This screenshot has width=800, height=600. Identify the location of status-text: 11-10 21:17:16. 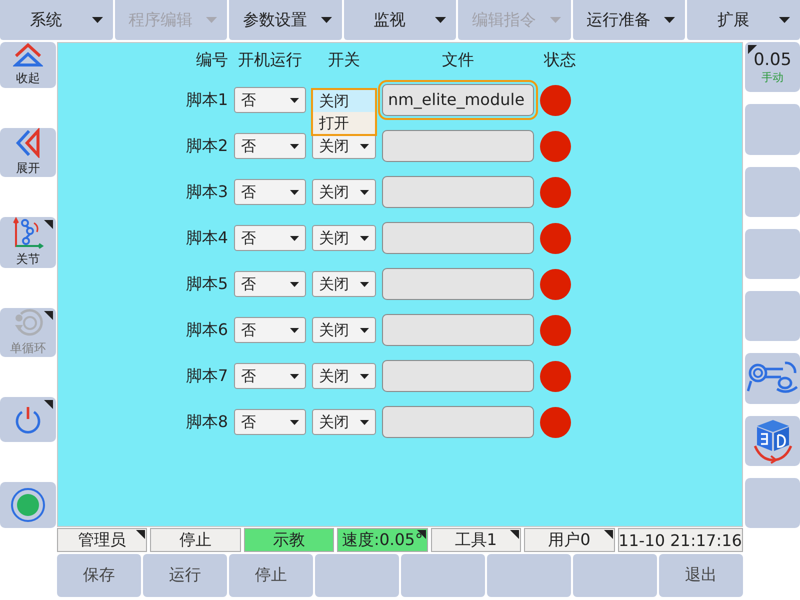
(680, 540).